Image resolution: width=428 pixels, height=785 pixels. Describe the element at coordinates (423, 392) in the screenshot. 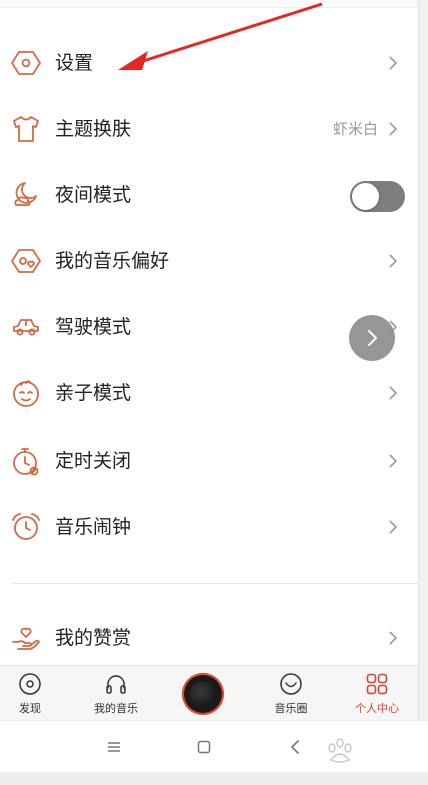

I see `background-edge` at that location.